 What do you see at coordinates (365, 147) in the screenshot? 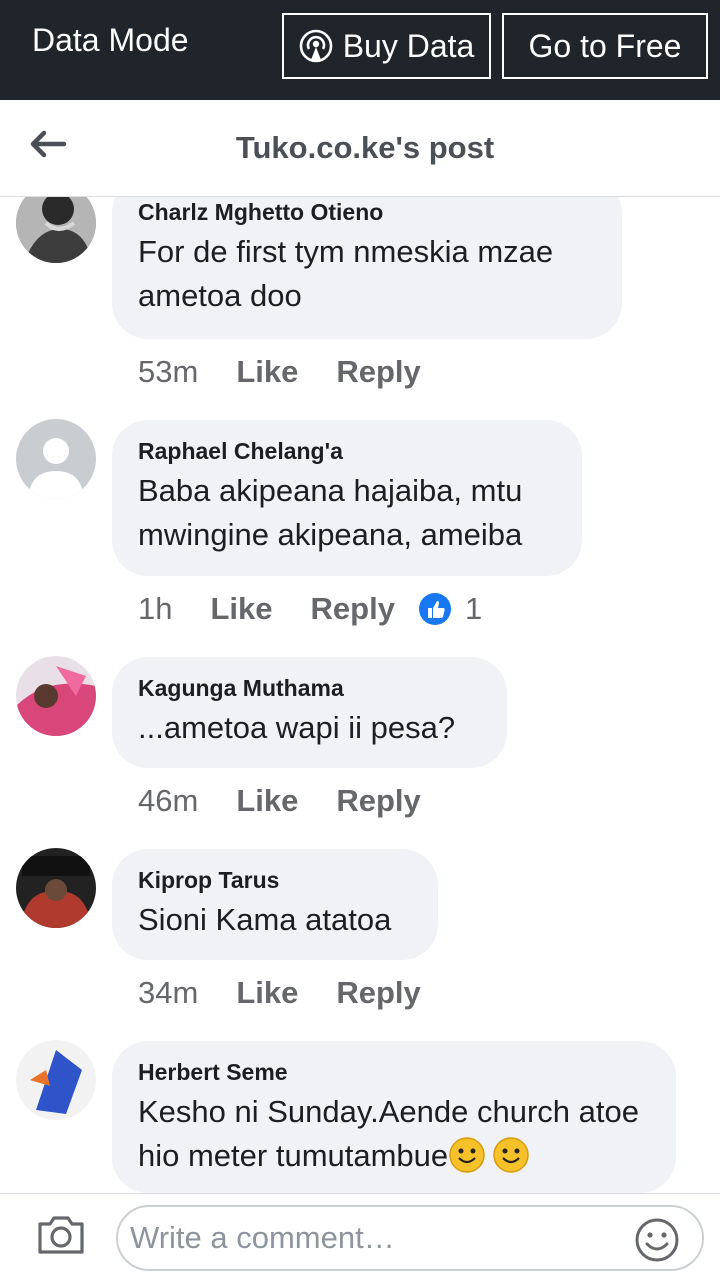
I see `page-title: Tuko.co.ke's post` at bounding box center [365, 147].